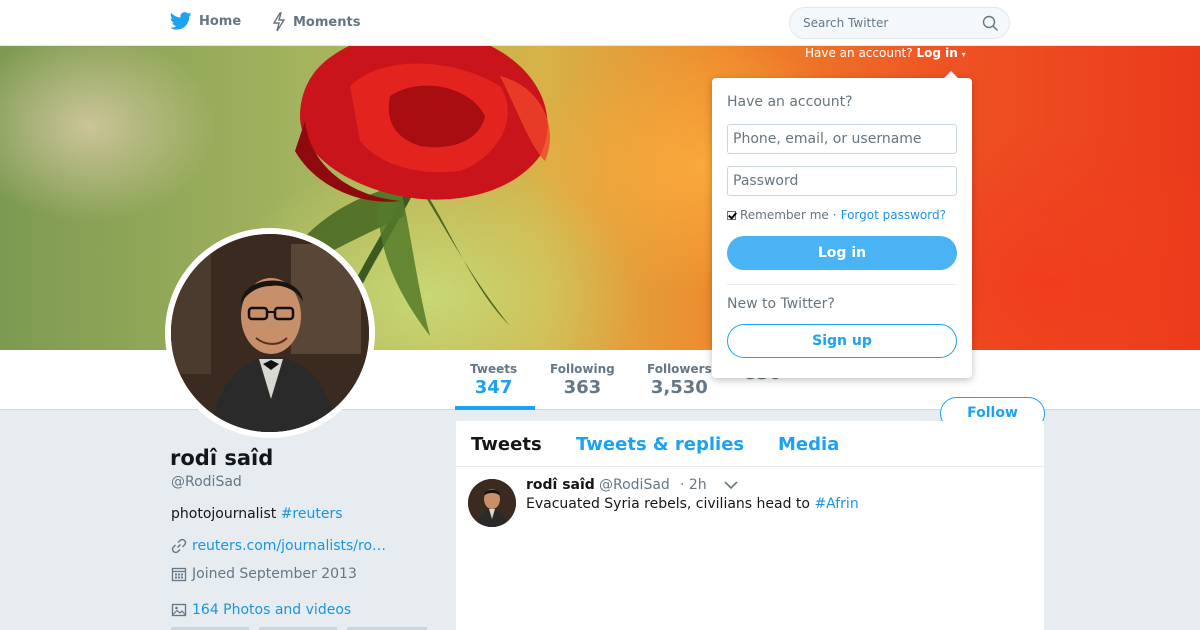 The height and width of the screenshot is (630, 1200). Describe the element at coordinates (836, 504) in the screenshot. I see `tweet-hashtag: #Afrin` at that location.